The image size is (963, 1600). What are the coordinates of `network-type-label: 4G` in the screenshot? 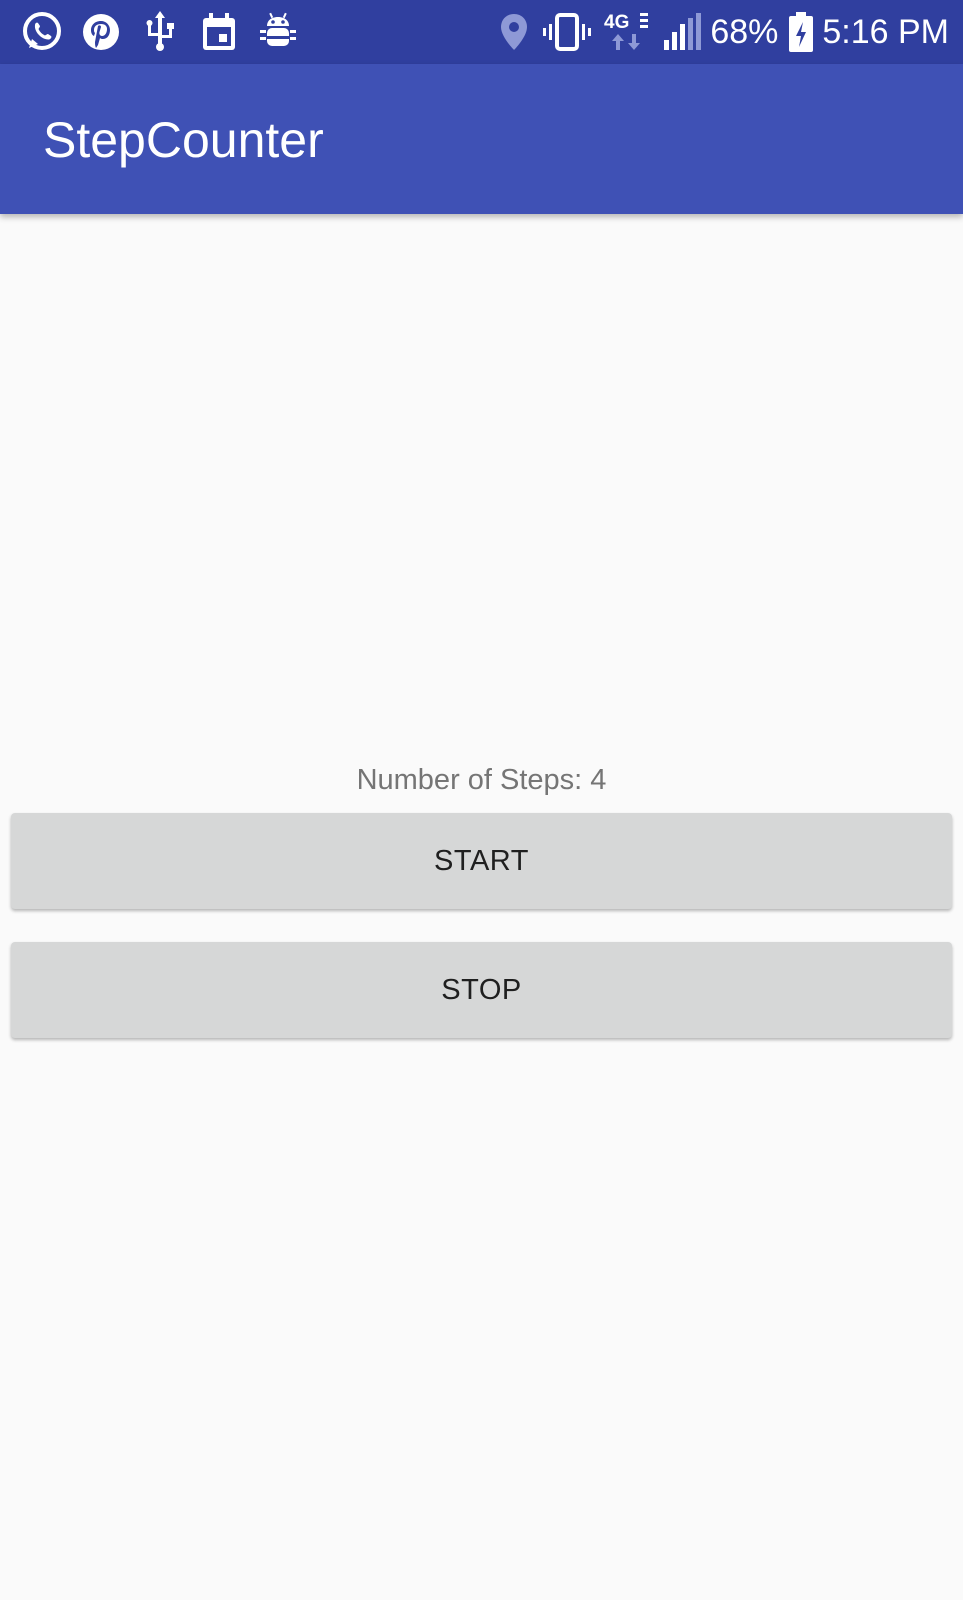 It's located at (616, 22).